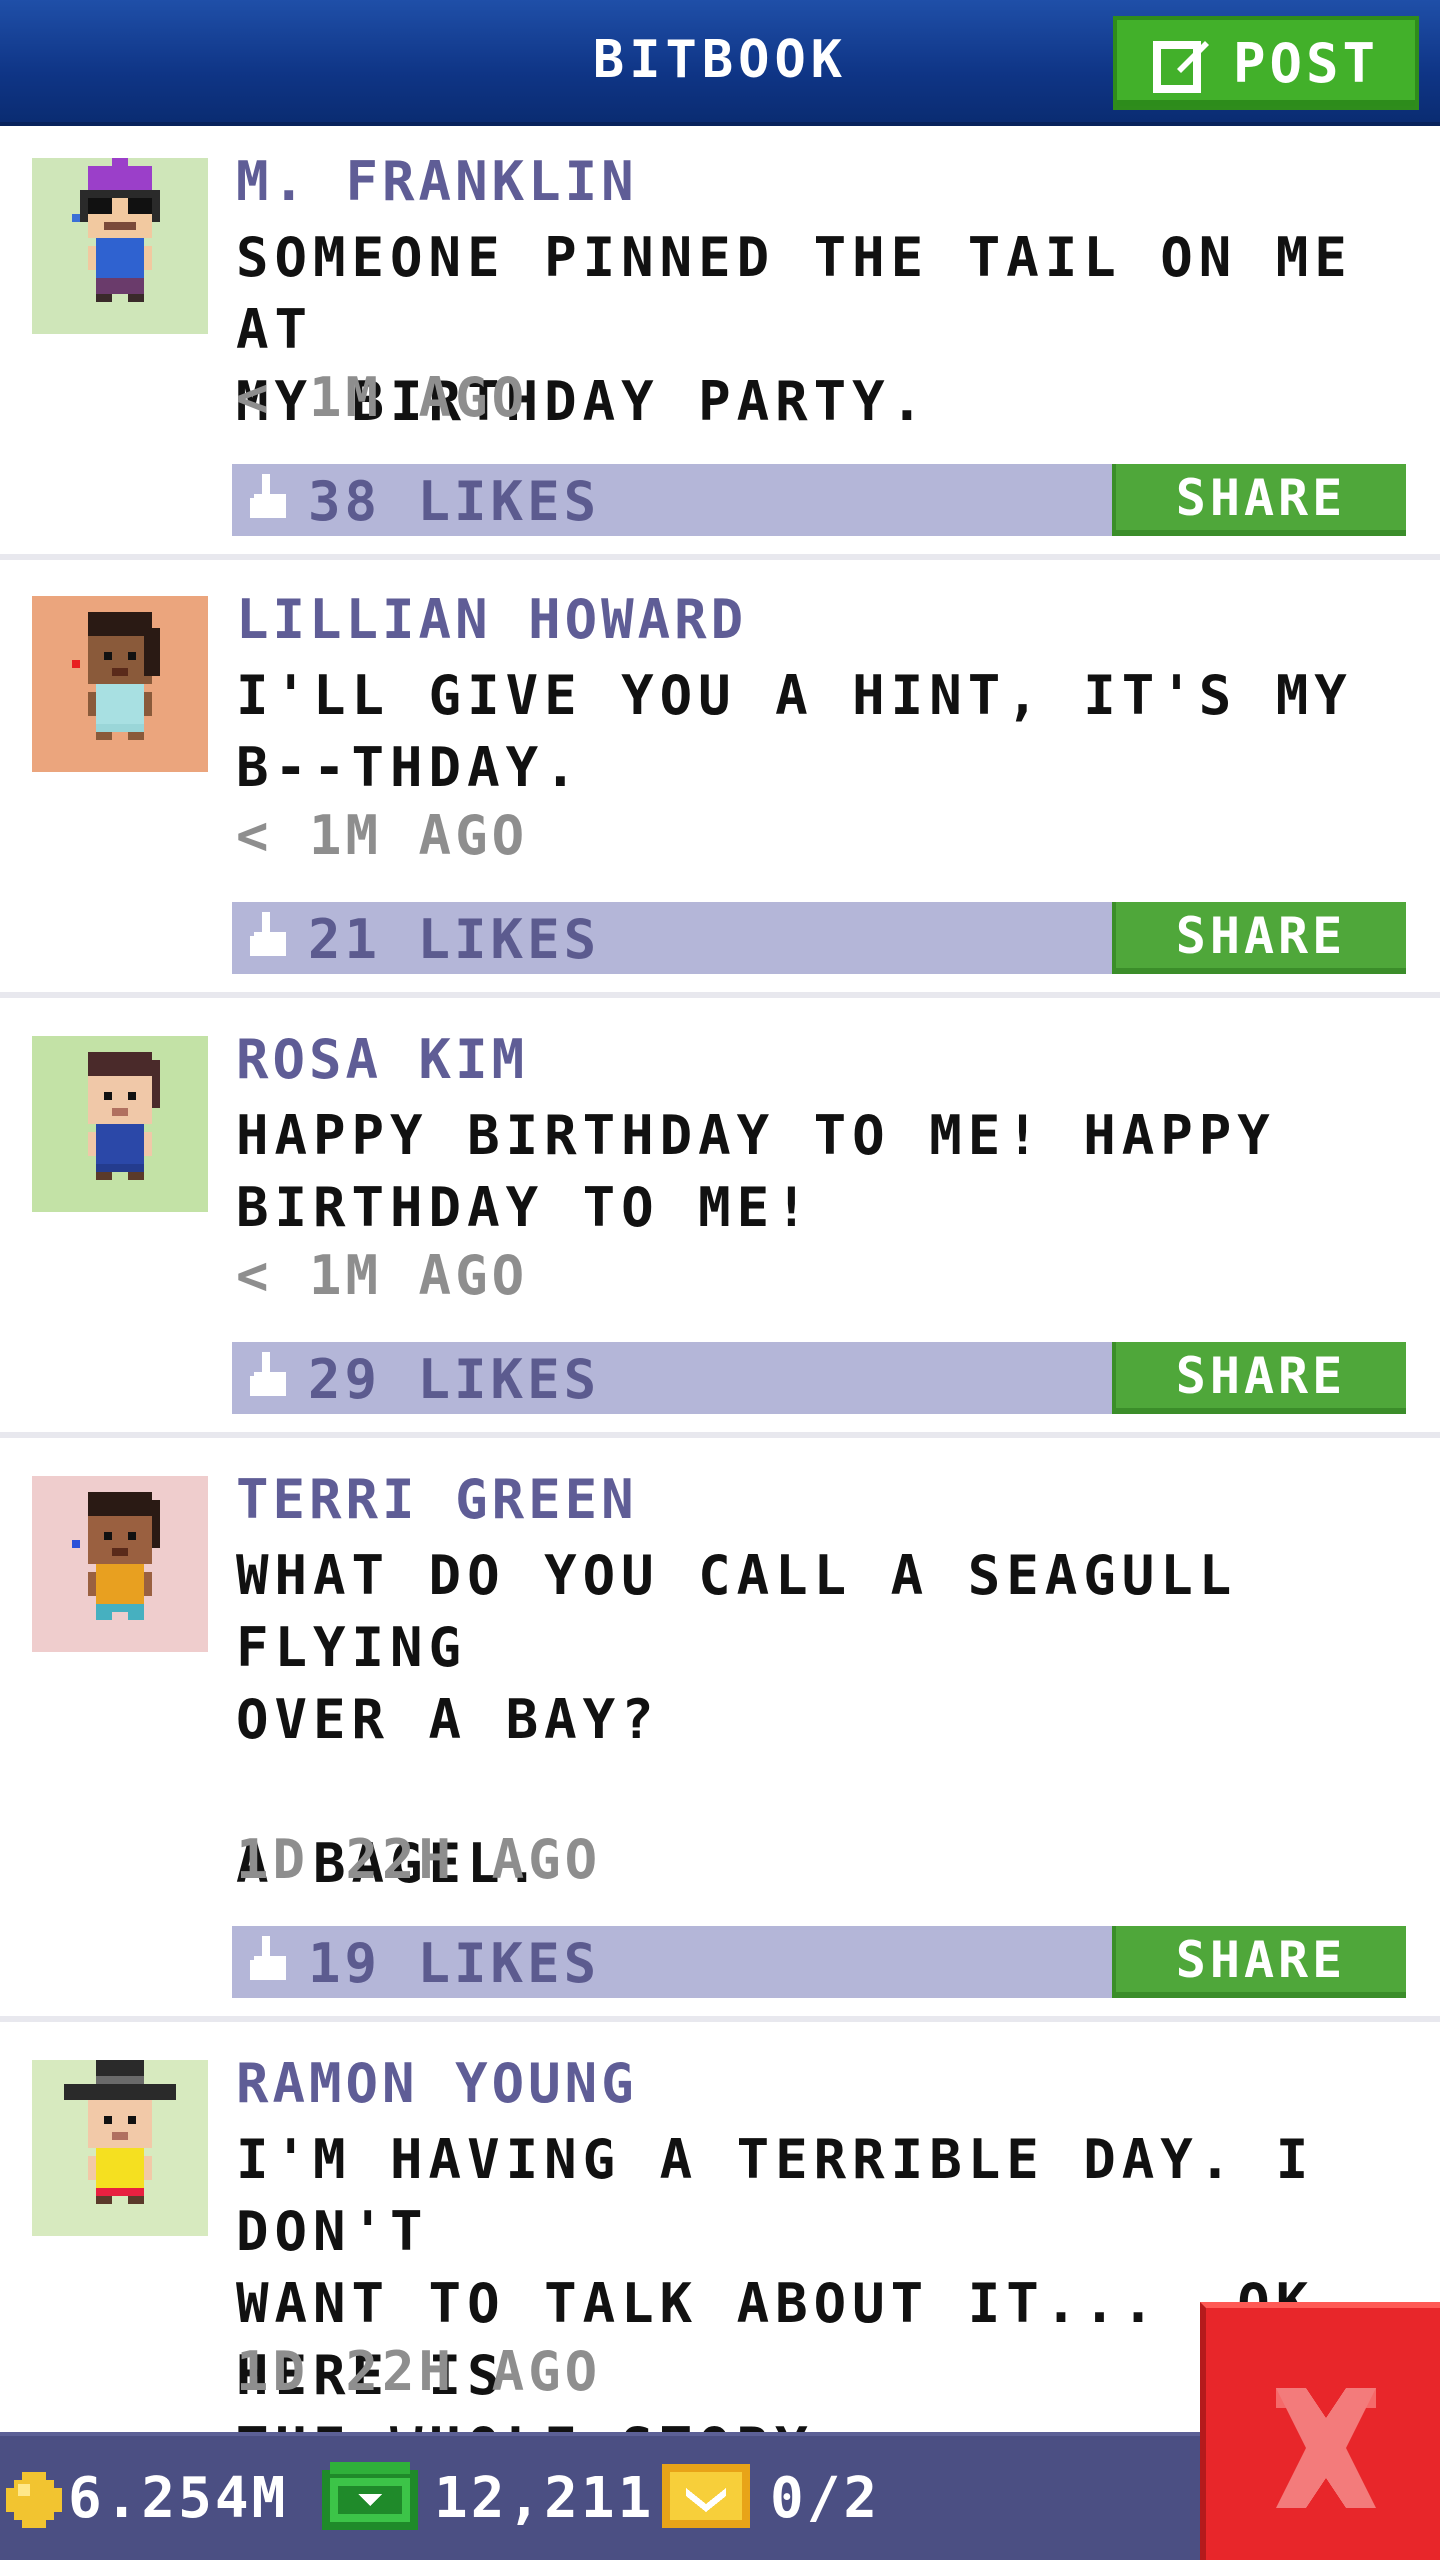 The height and width of the screenshot is (2560, 1440). I want to click on edit-icon, so click(1182, 63).